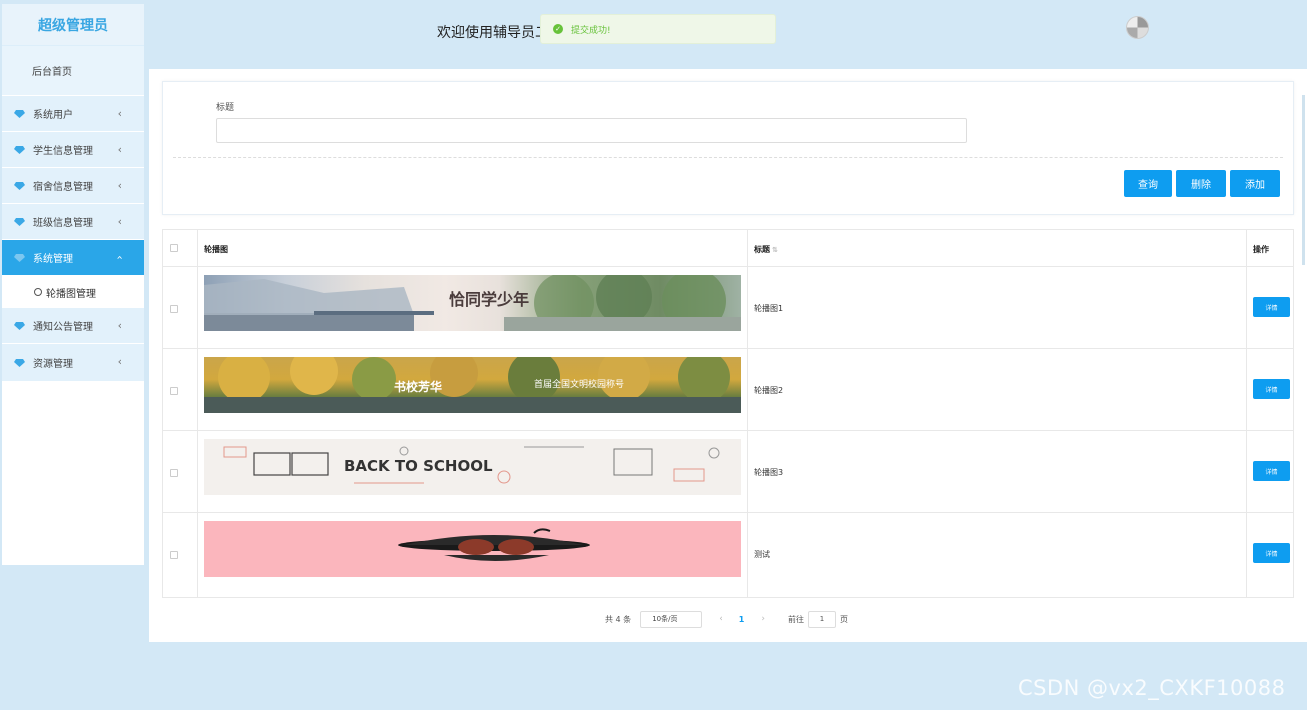  What do you see at coordinates (769, 308) in the screenshot?
I see `row-title: 轮播图1` at bounding box center [769, 308].